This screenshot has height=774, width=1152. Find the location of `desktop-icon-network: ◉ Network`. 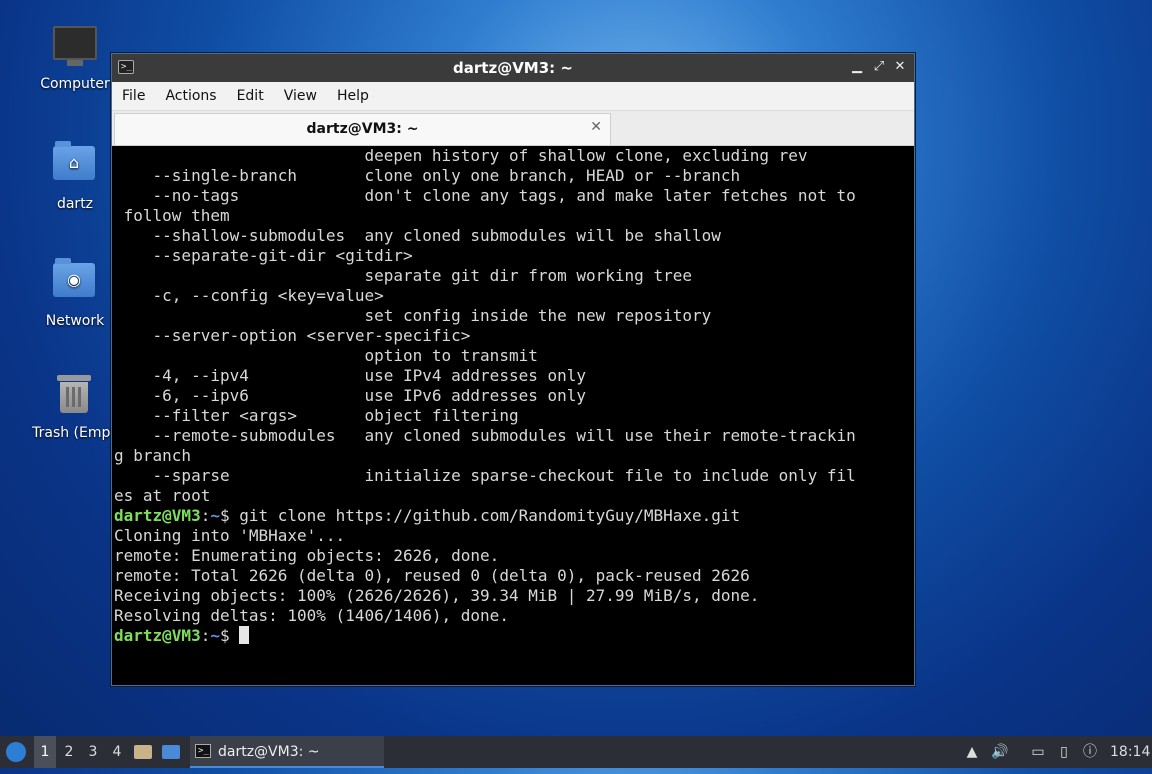

desktop-icon-network: ◉ Network is located at coordinates (75, 293).